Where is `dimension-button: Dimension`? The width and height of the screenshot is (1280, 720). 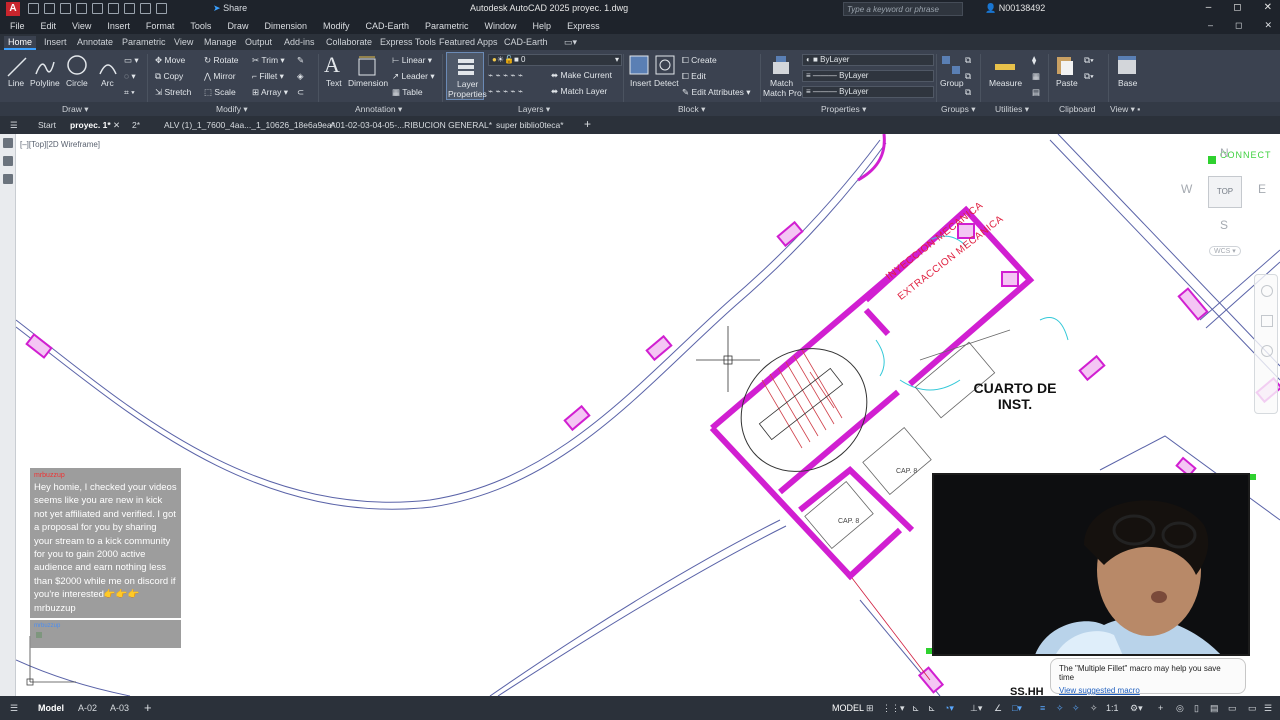
dimension-button: Dimension is located at coordinates (368, 83).